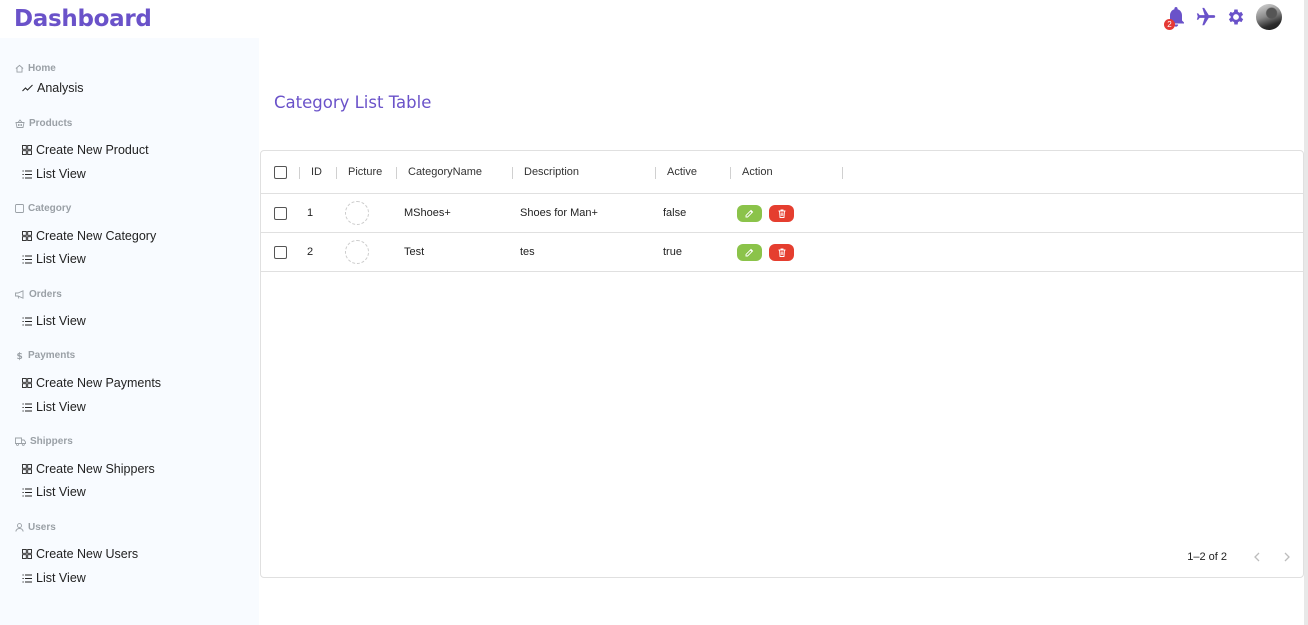 The image size is (1308, 625). Describe the element at coordinates (53, 88) in the screenshot. I see `sidebar-item-analysis: Analysis` at that location.